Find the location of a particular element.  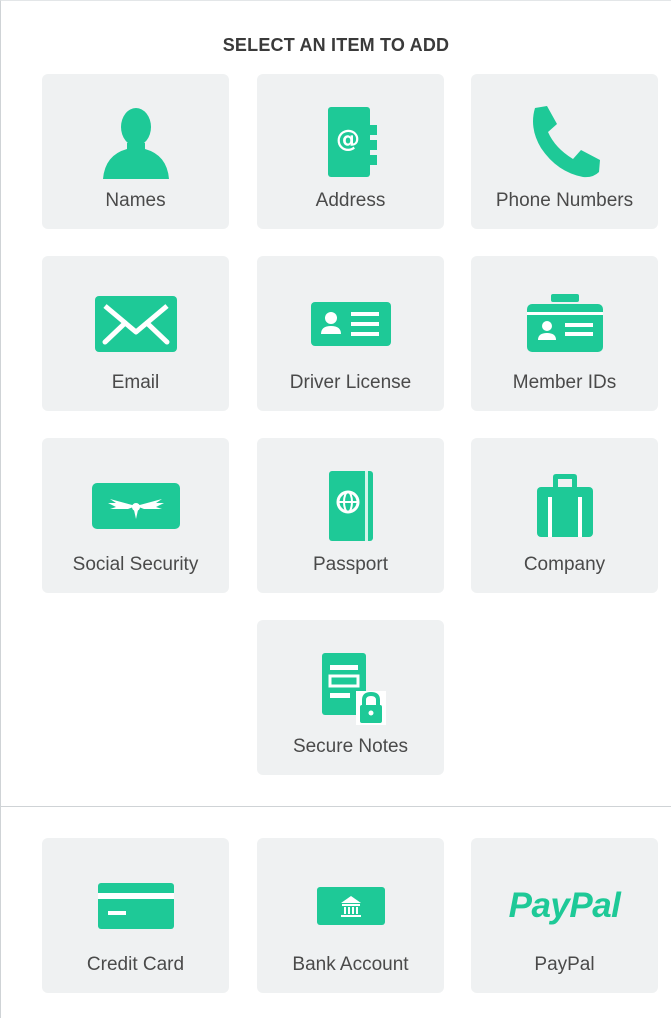

phone-icon is located at coordinates (564, 142).